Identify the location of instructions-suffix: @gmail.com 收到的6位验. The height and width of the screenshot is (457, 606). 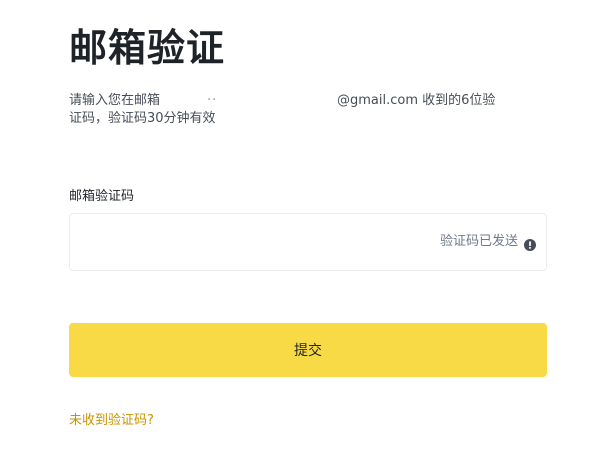
(416, 100).